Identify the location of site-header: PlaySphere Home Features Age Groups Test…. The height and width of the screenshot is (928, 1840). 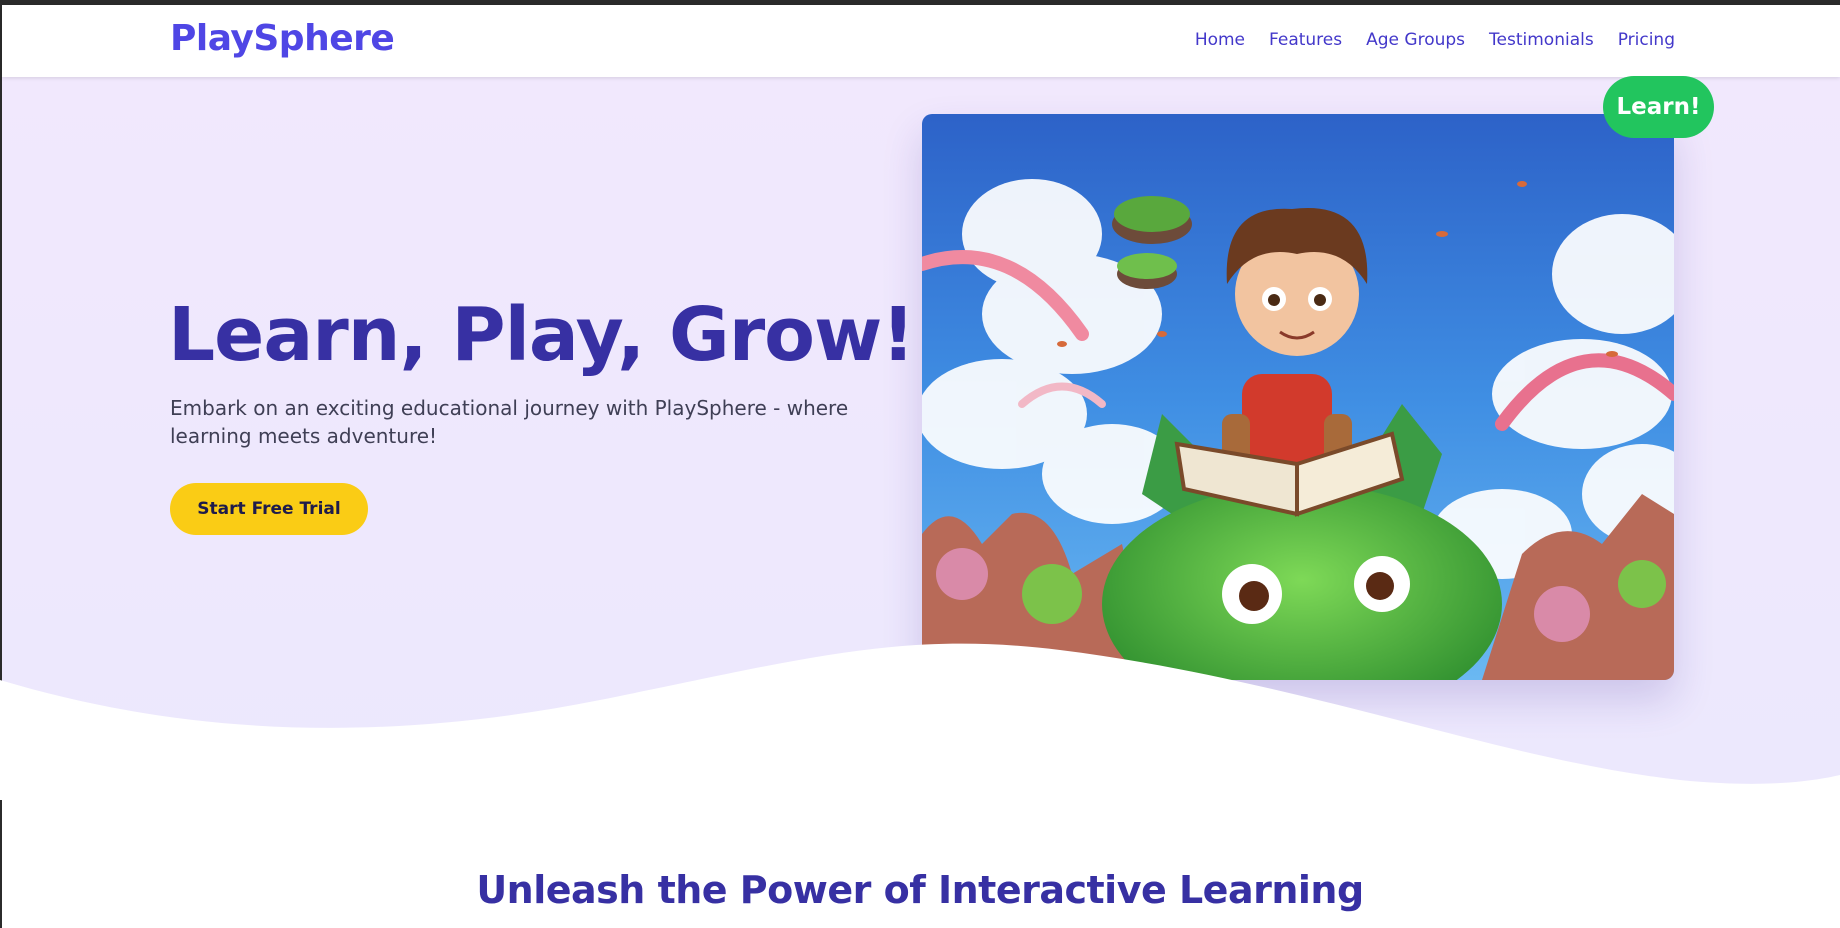
(921, 41).